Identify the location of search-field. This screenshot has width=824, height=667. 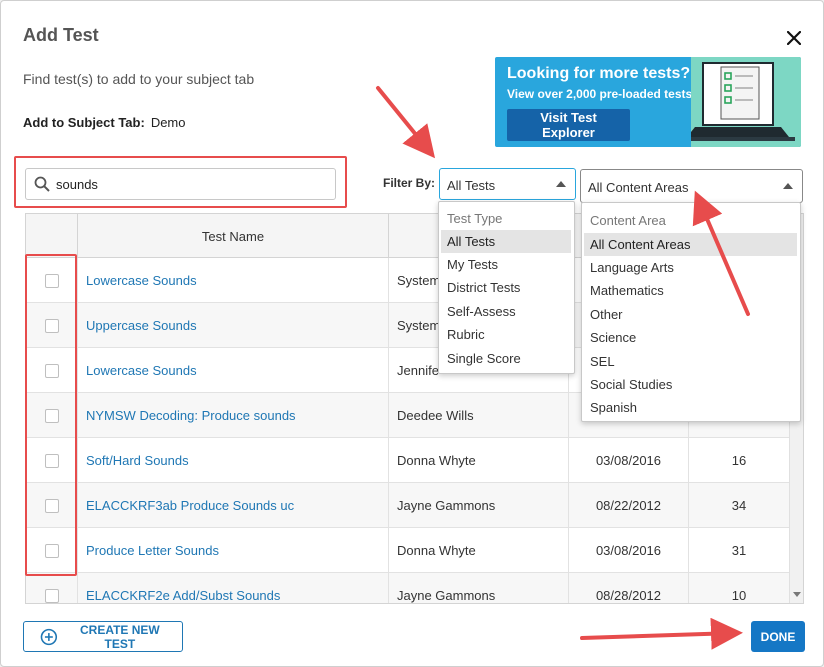
(180, 184).